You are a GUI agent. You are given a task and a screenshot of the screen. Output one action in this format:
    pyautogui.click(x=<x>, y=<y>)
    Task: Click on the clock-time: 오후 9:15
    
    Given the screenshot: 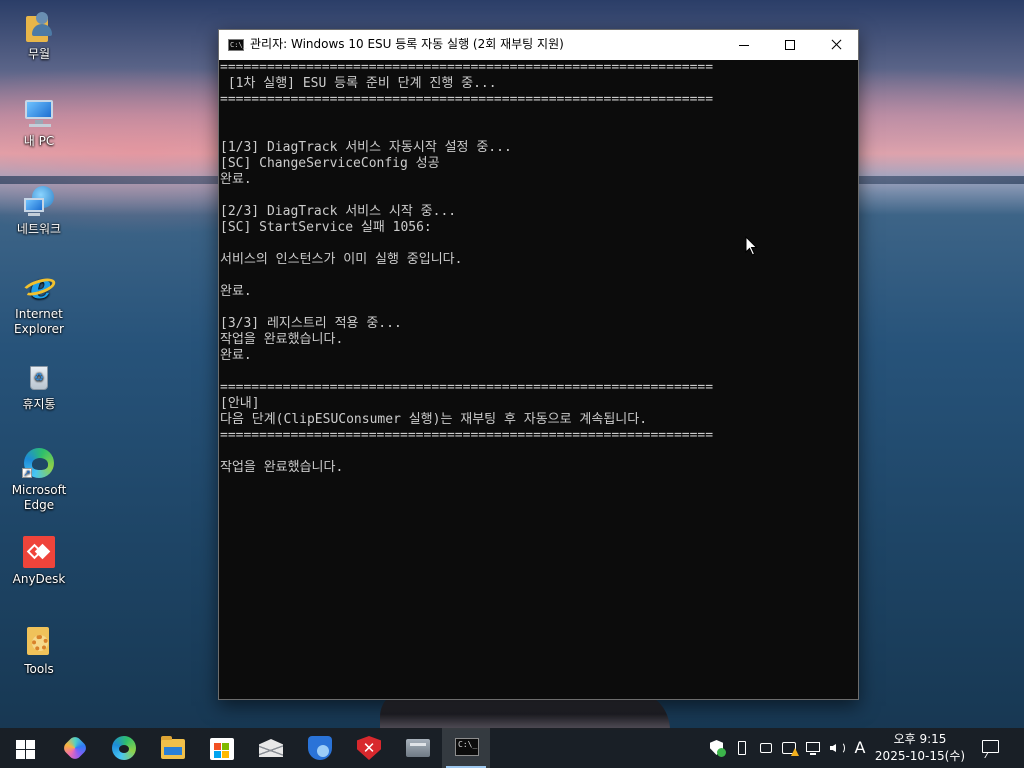 What is the action you would take?
    pyautogui.click(x=920, y=739)
    